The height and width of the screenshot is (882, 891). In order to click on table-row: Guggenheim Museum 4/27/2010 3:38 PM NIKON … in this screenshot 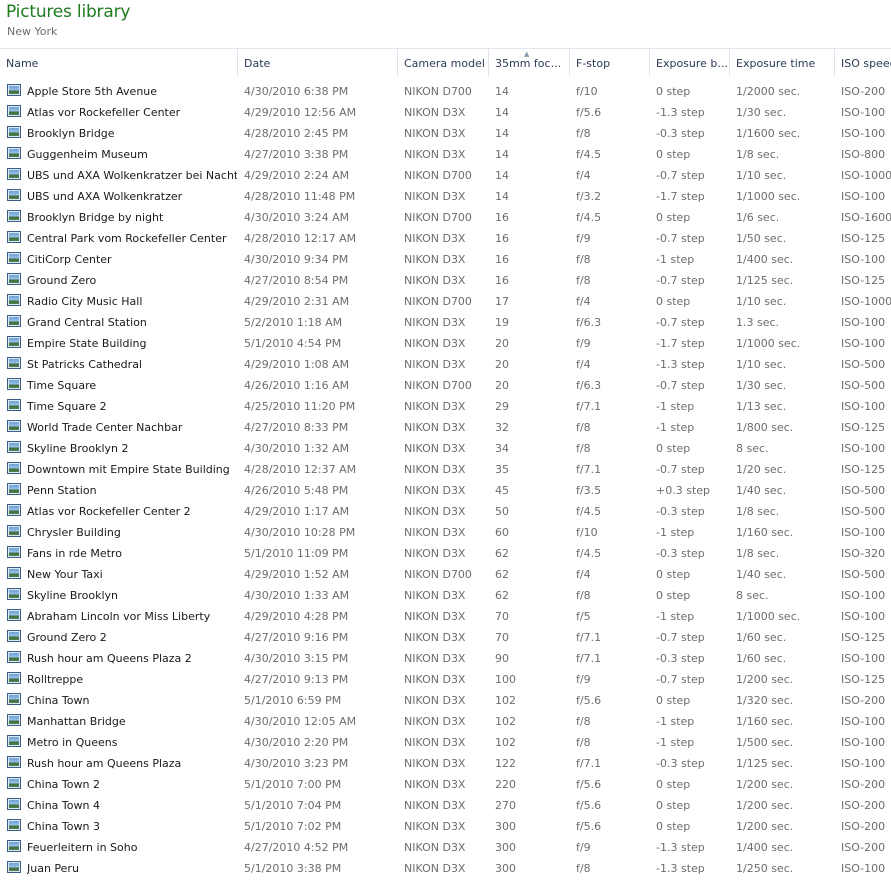, I will do `click(445, 154)`.